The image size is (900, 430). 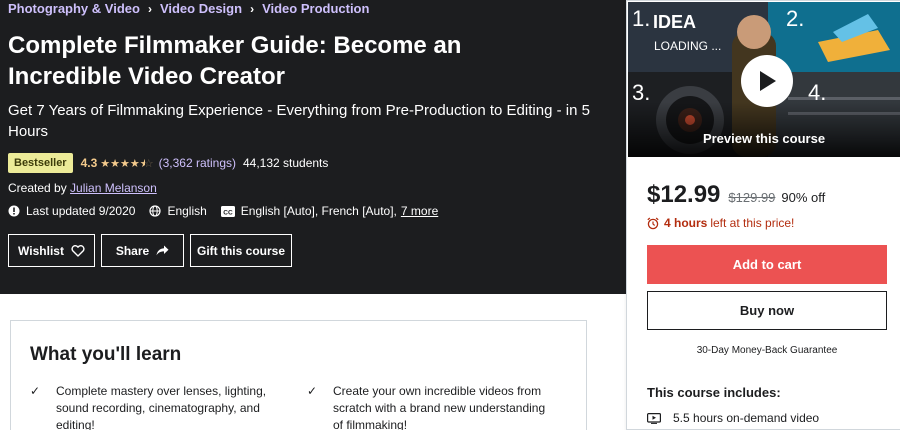 I want to click on star-rating-icon: ★★★★★☆, so click(x=127, y=163).